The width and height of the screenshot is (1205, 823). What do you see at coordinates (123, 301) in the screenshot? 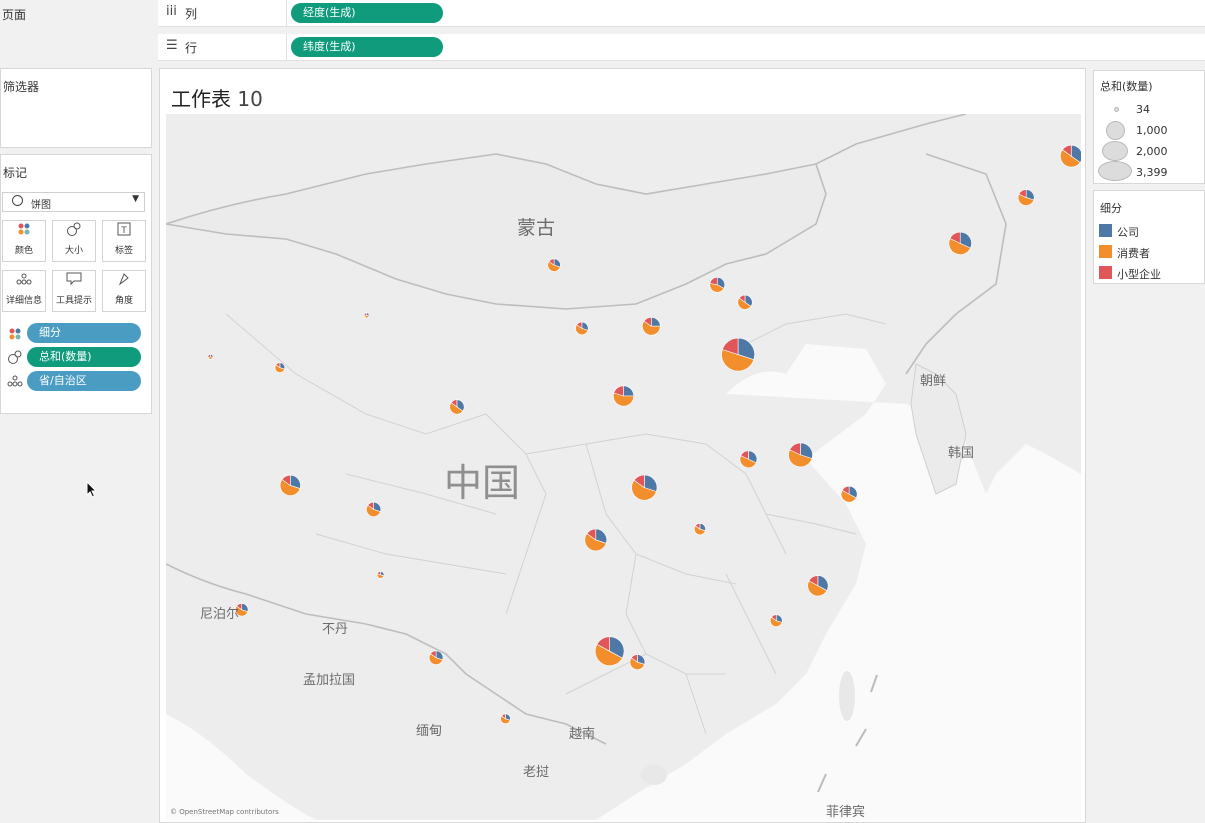
I see `angle-button-label: 角度` at bounding box center [123, 301].